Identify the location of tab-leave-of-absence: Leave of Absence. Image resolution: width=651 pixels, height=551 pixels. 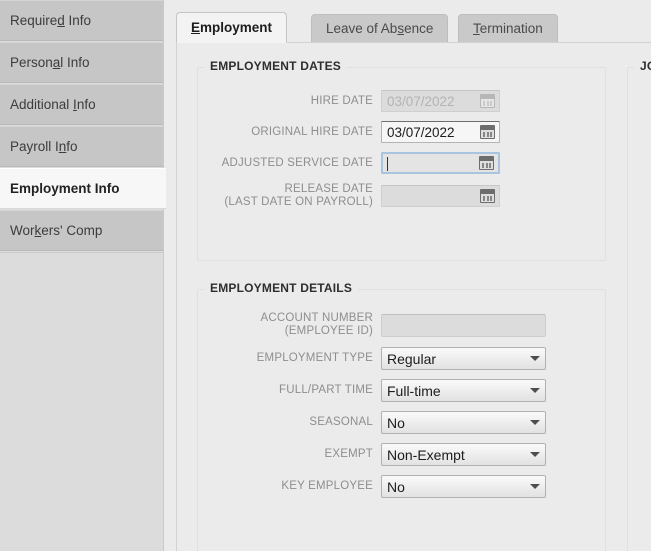
(380, 28).